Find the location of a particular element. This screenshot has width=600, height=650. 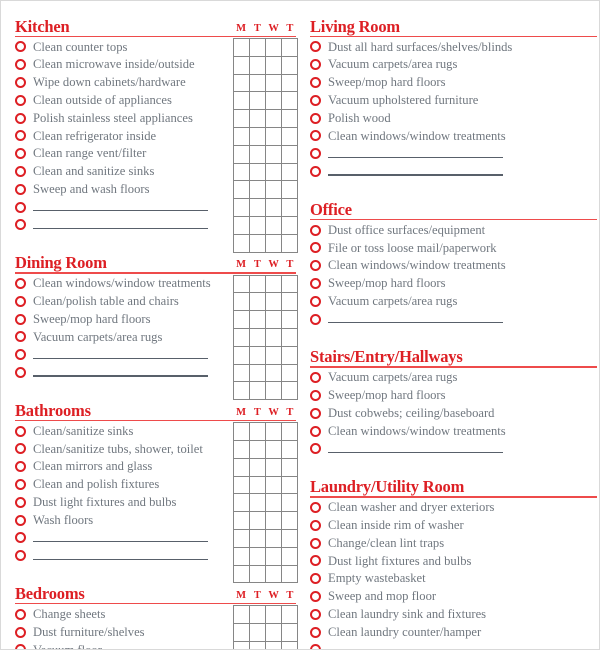

list-item: Change/clean lint traps is located at coordinates (449, 543).